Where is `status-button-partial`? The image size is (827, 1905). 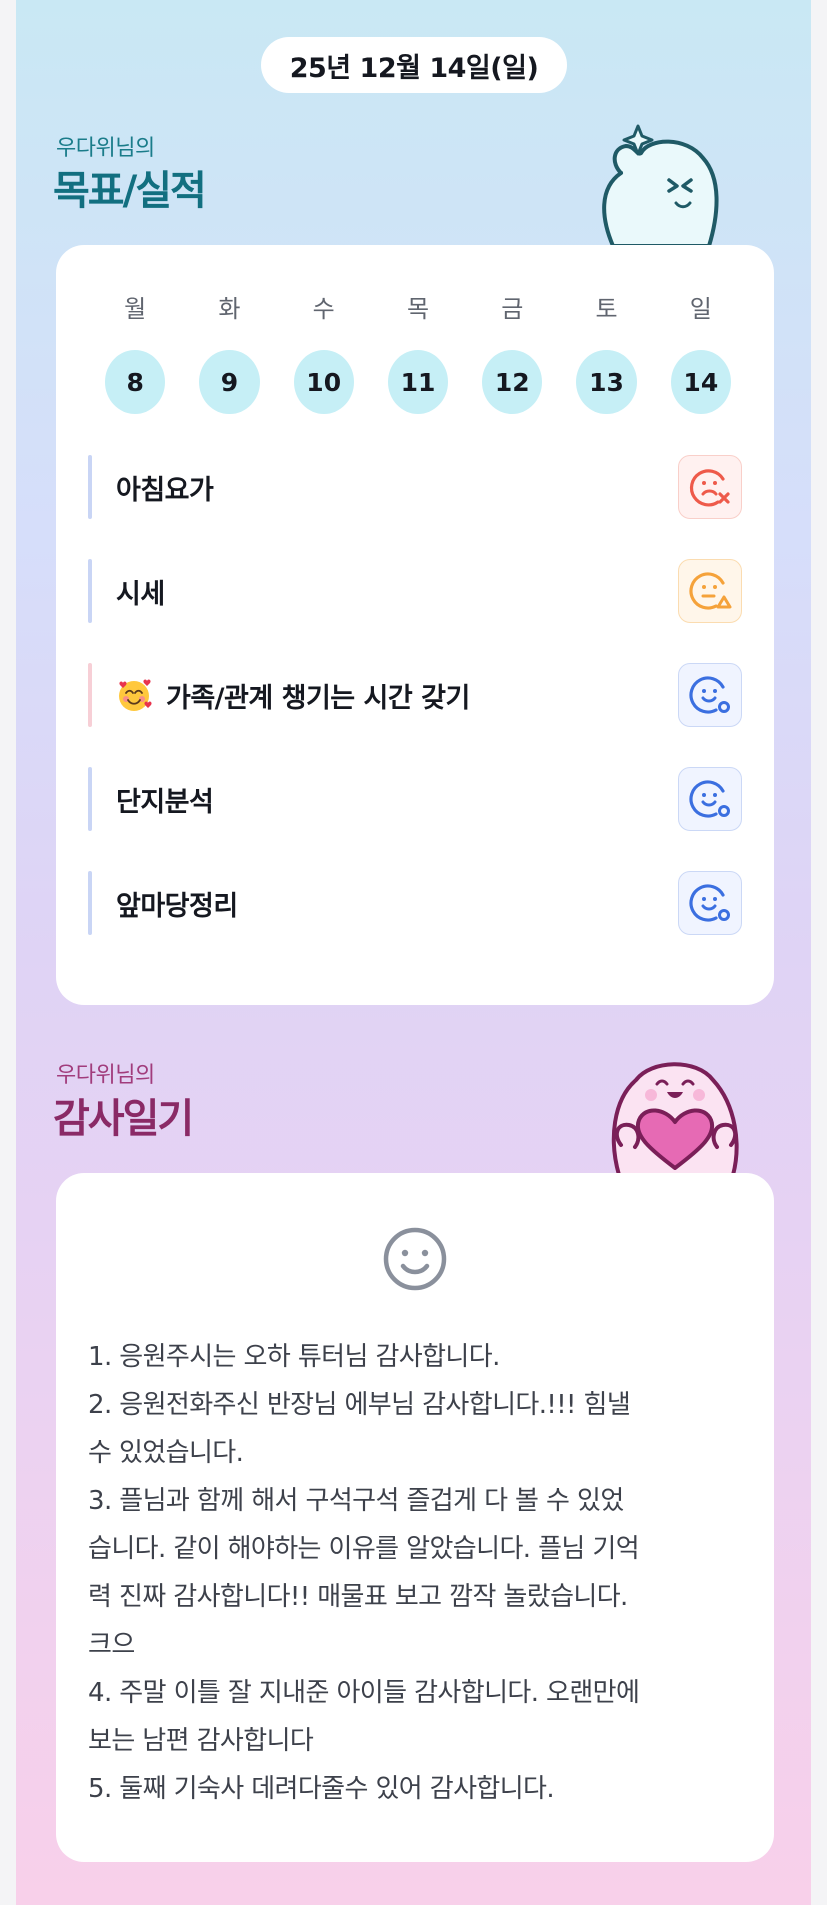 status-button-partial is located at coordinates (710, 591).